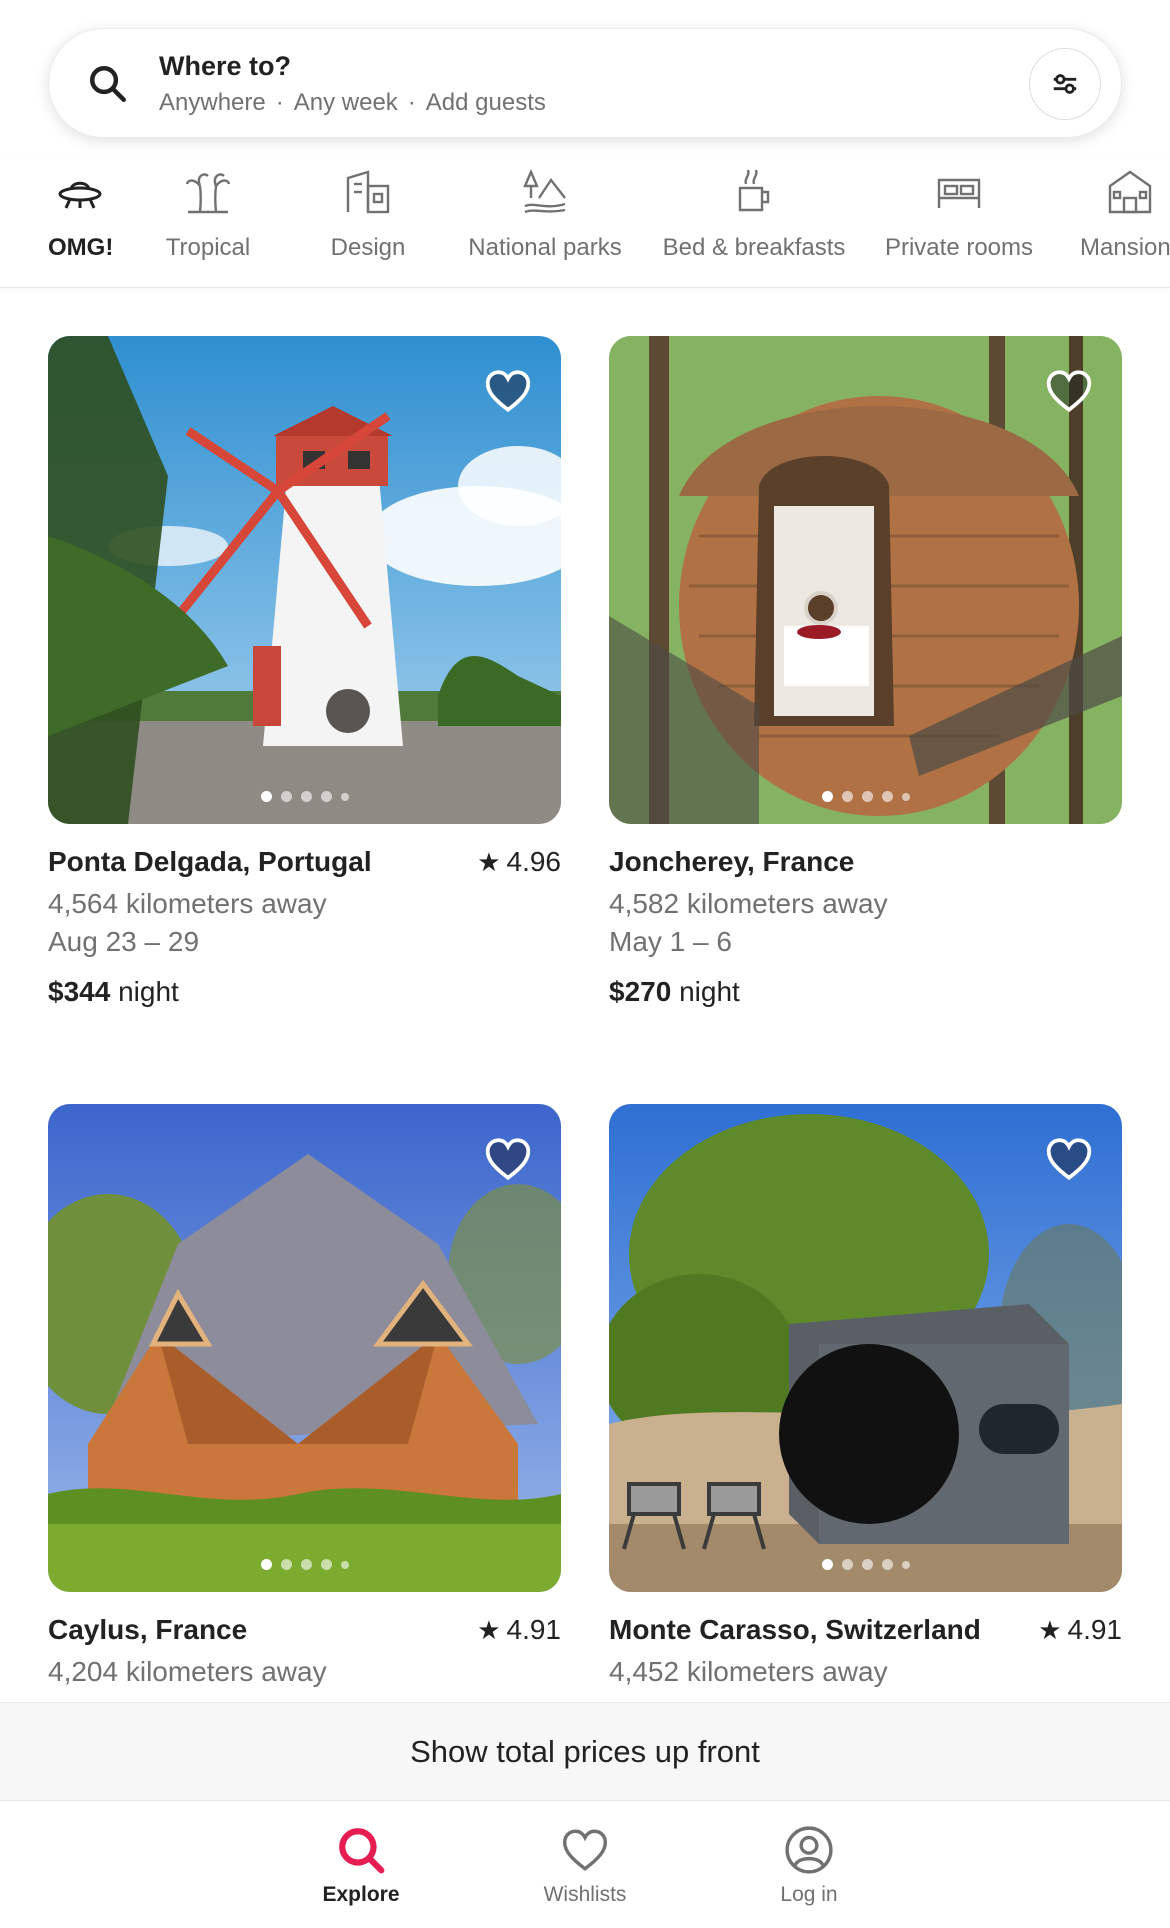 The width and height of the screenshot is (1170, 1928). Describe the element at coordinates (585, 83) in the screenshot. I see `search-bar: Where to? Anywhere · Any week · Add guests` at that location.